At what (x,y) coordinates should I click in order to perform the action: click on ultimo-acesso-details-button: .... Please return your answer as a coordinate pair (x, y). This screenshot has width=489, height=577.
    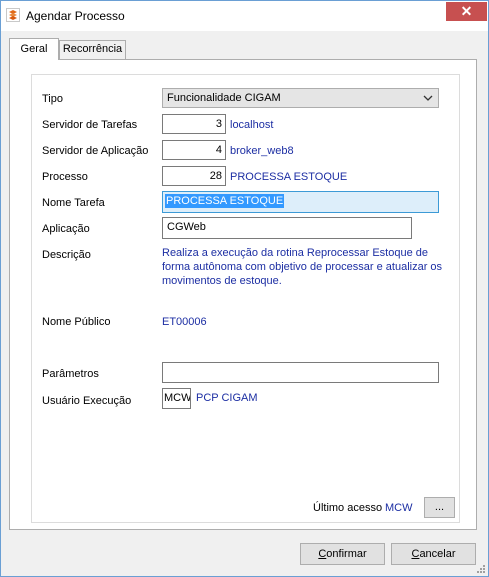
    Looking at the image, I should click on (439, 507).